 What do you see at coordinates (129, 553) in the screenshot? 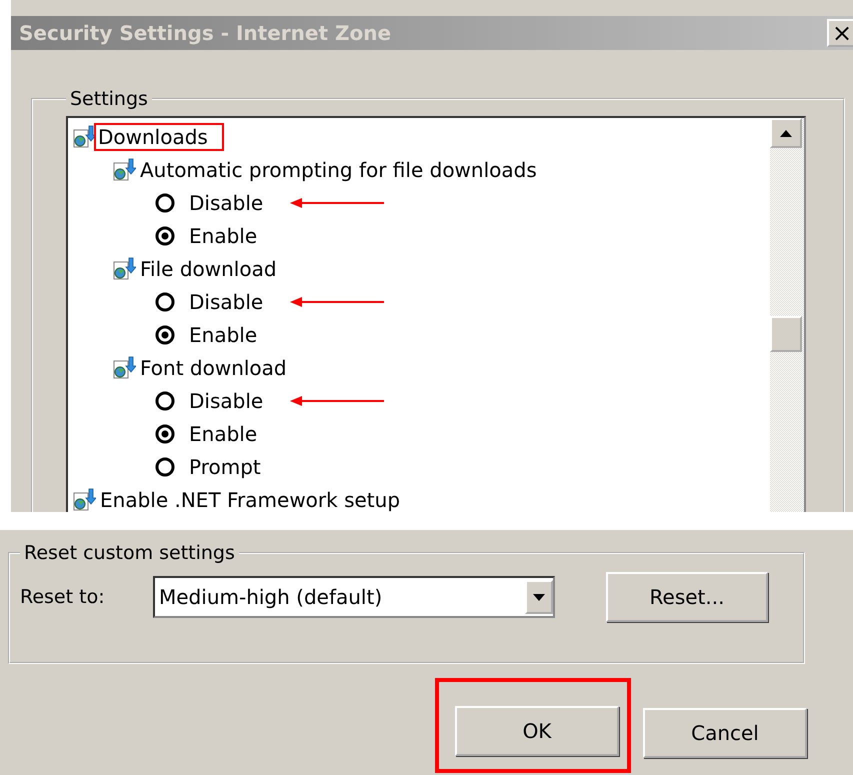
I see `group-title: Reset custom settings` at bounding box center [129, 553].